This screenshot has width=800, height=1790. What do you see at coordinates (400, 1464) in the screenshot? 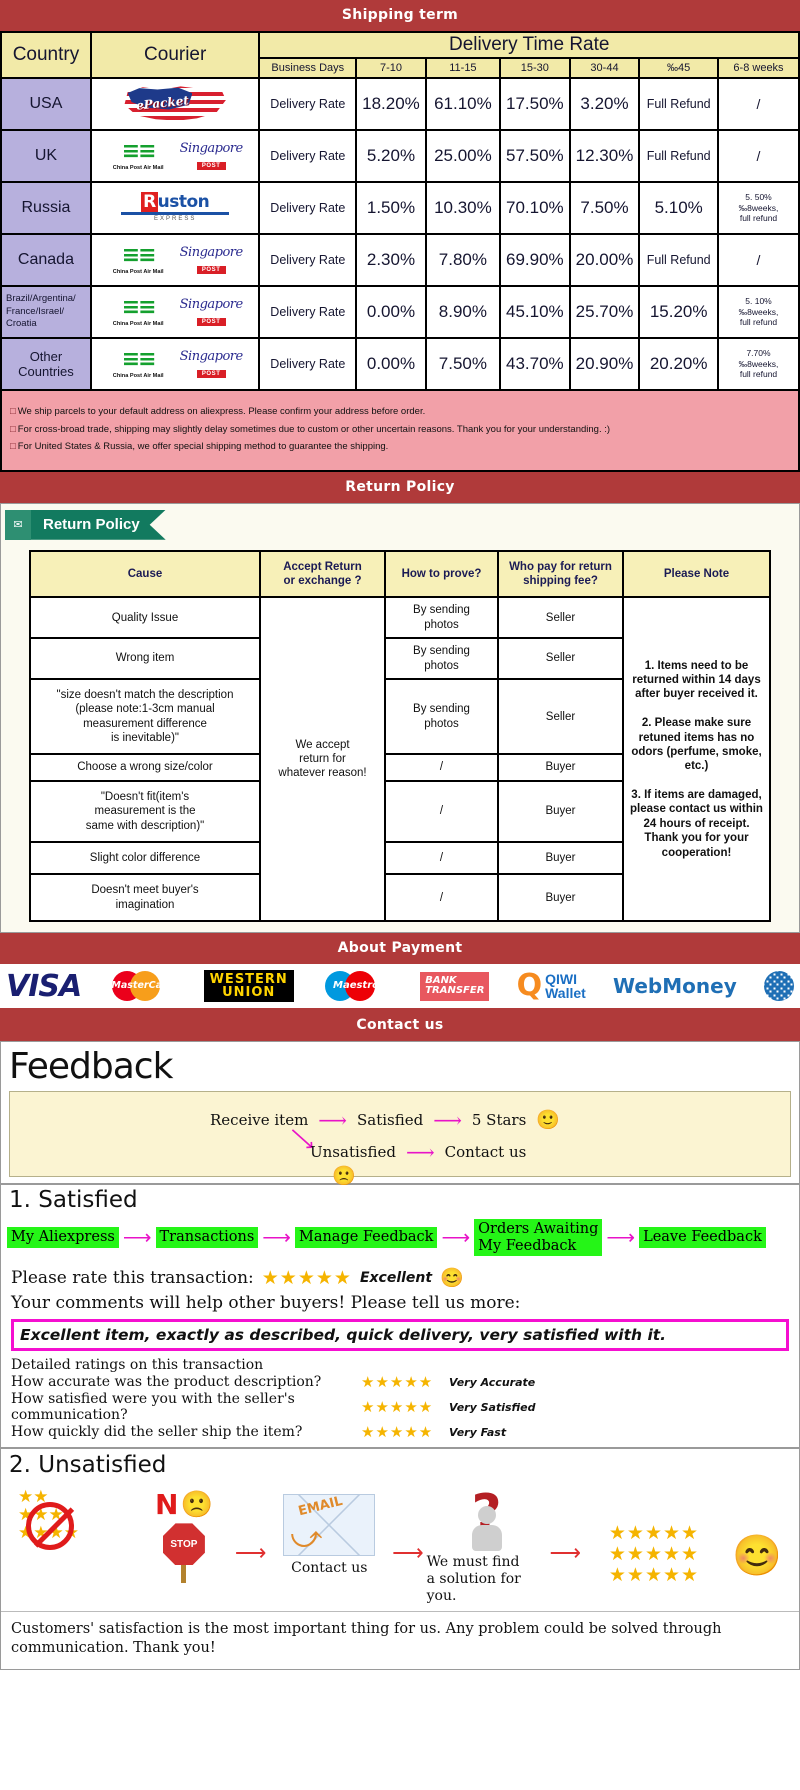
I see `heading-unsatisfied: 2. Unsatisfied` at bounding box center [400, 1464].